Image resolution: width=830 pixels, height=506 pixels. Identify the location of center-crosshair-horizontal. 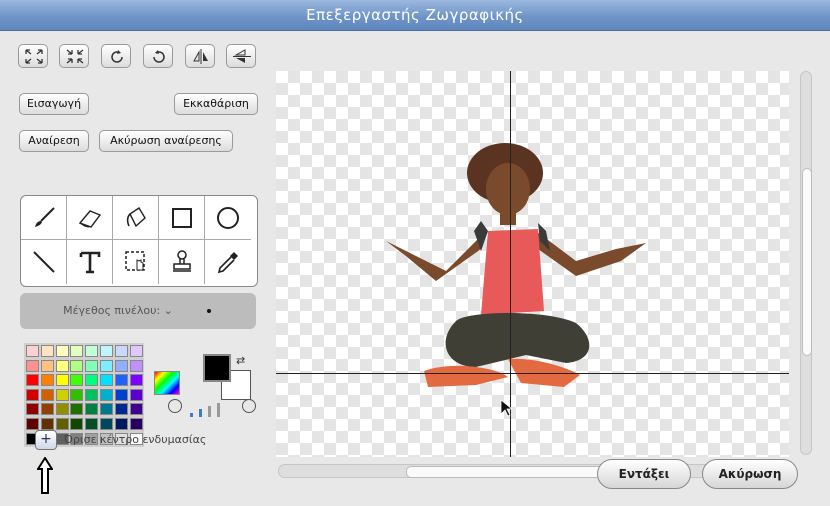
(532, 373).